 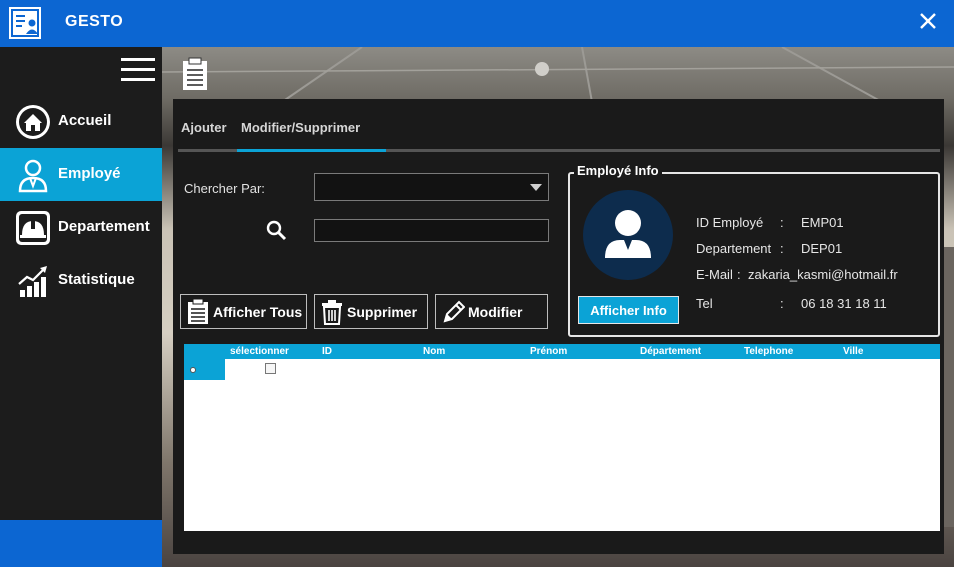 I want to click on show-all-button: Afficher Tous, so click(x=243, y=311).